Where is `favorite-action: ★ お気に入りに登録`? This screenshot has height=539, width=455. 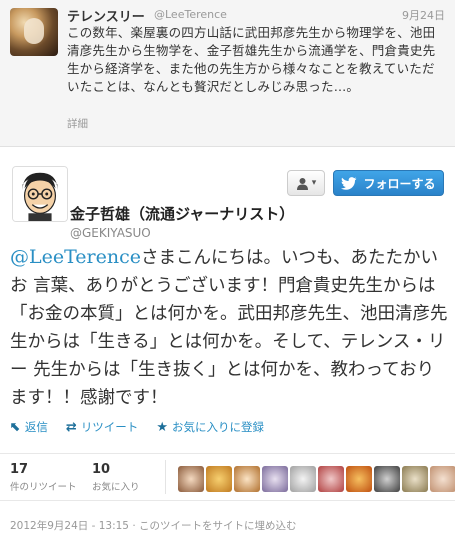 favorite-action: ★ お気に入りに登録 is located at coordinates (210, 427).